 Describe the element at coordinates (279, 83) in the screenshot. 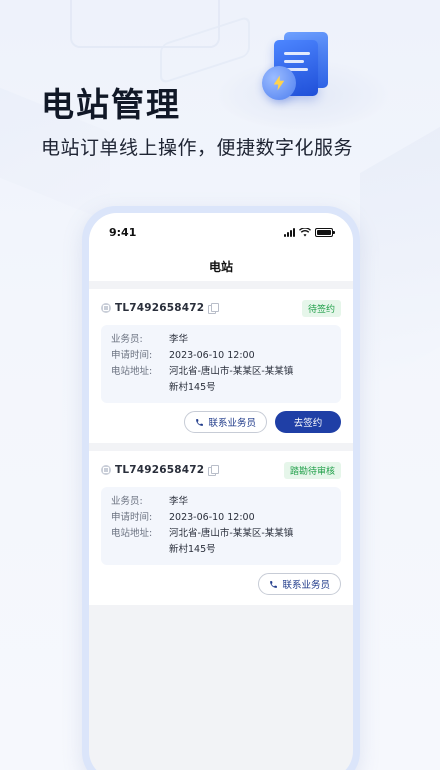

I see `lightning-icon` at that location.